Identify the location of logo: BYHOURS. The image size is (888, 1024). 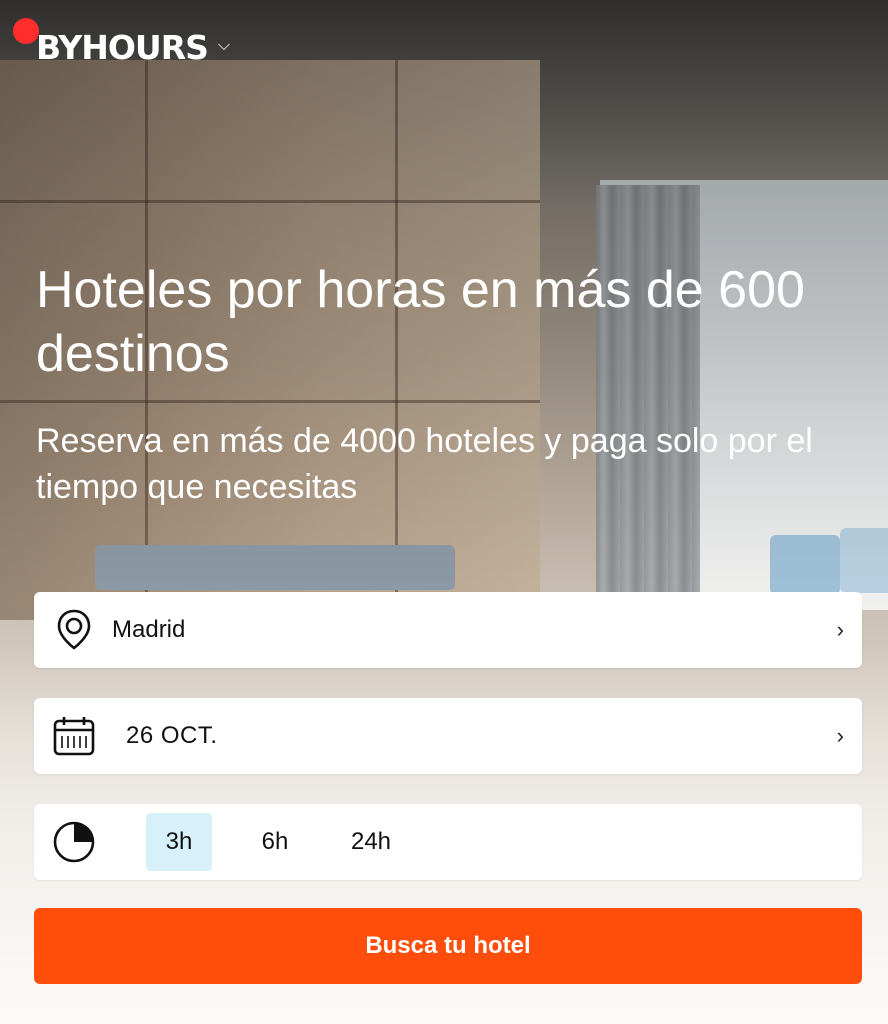
(122, 47).